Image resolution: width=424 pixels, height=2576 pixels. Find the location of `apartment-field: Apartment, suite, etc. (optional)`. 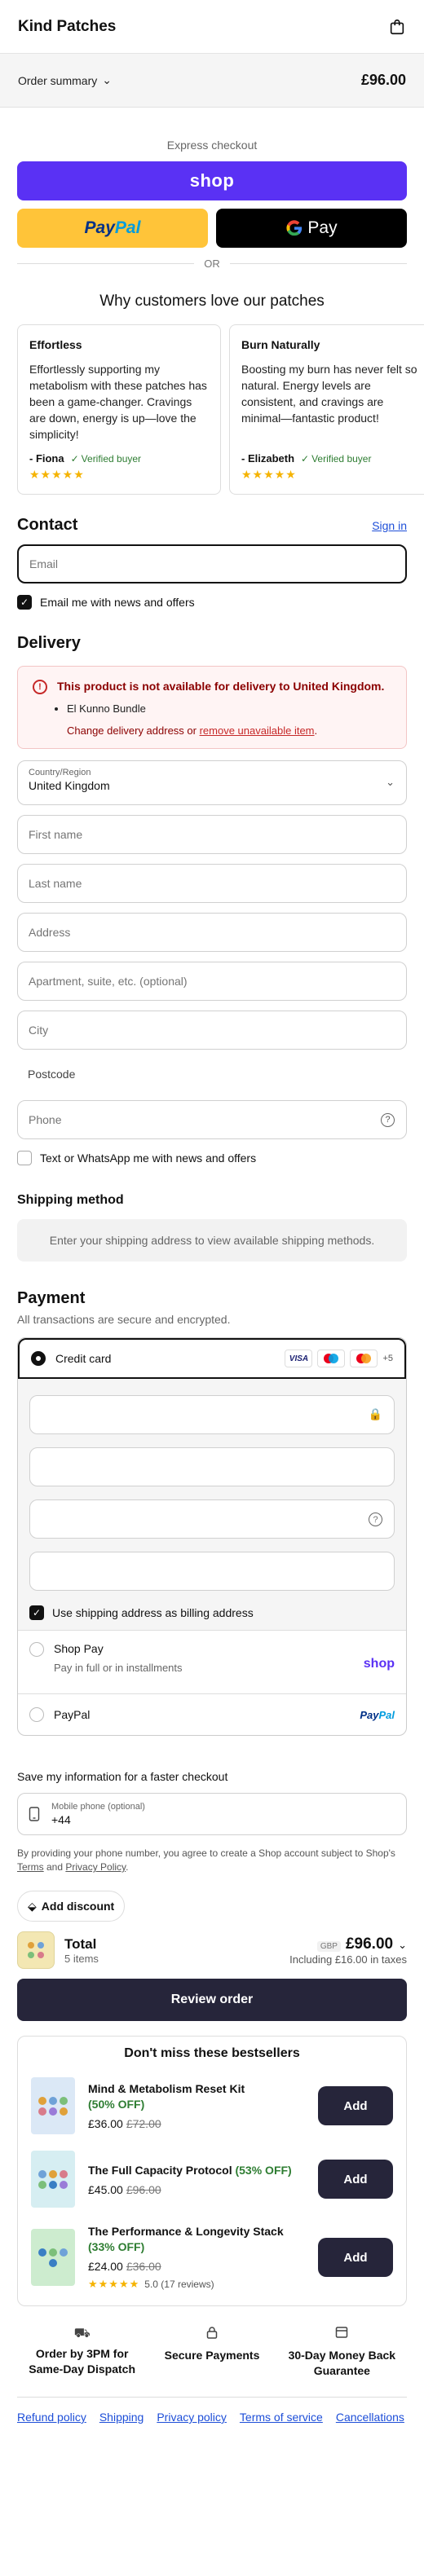

apartment-field: Apartment, suite, etc. (optional) is located at coordinates (212, 981).